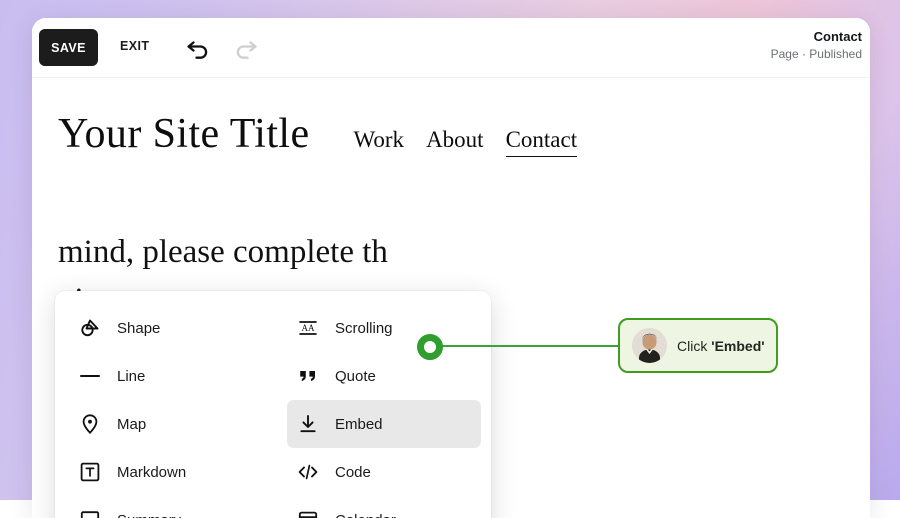 The width and height of the screenshot is (900, 518). I want to click on block-menu-right-column: AA Scrolling Quote, so click(382, 411).